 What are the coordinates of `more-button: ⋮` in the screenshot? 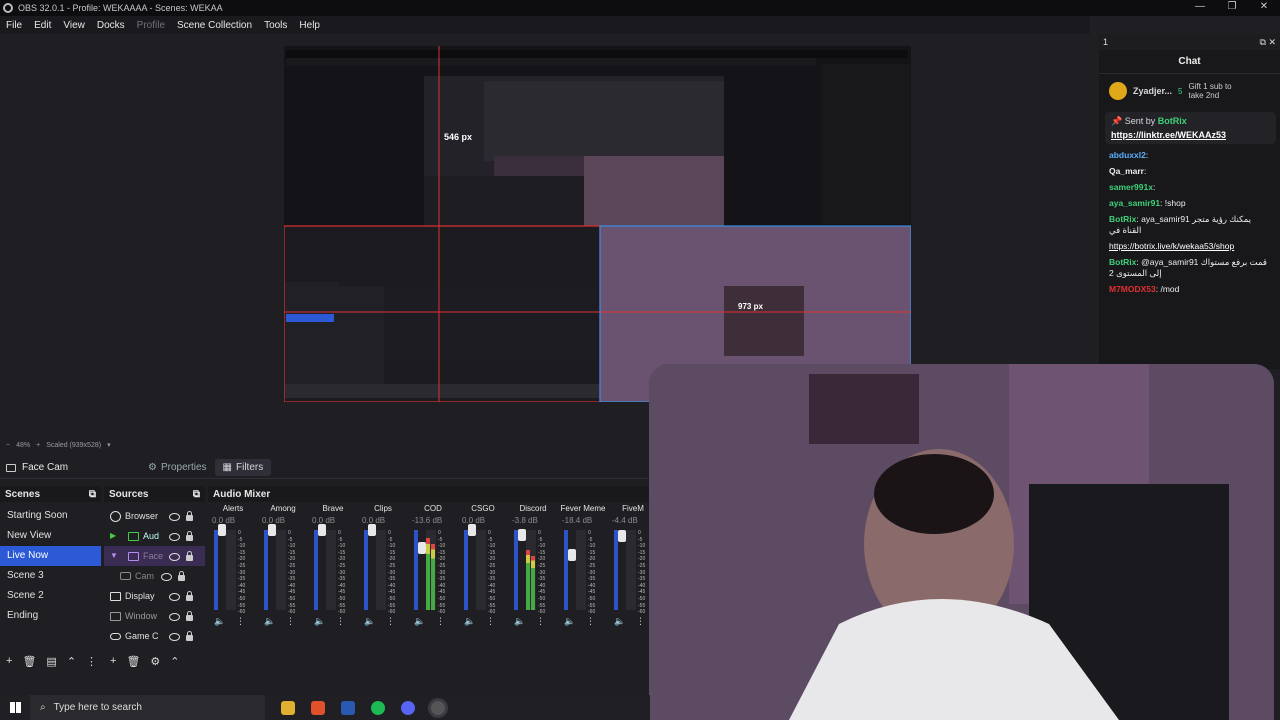 It's located at (91, 661).